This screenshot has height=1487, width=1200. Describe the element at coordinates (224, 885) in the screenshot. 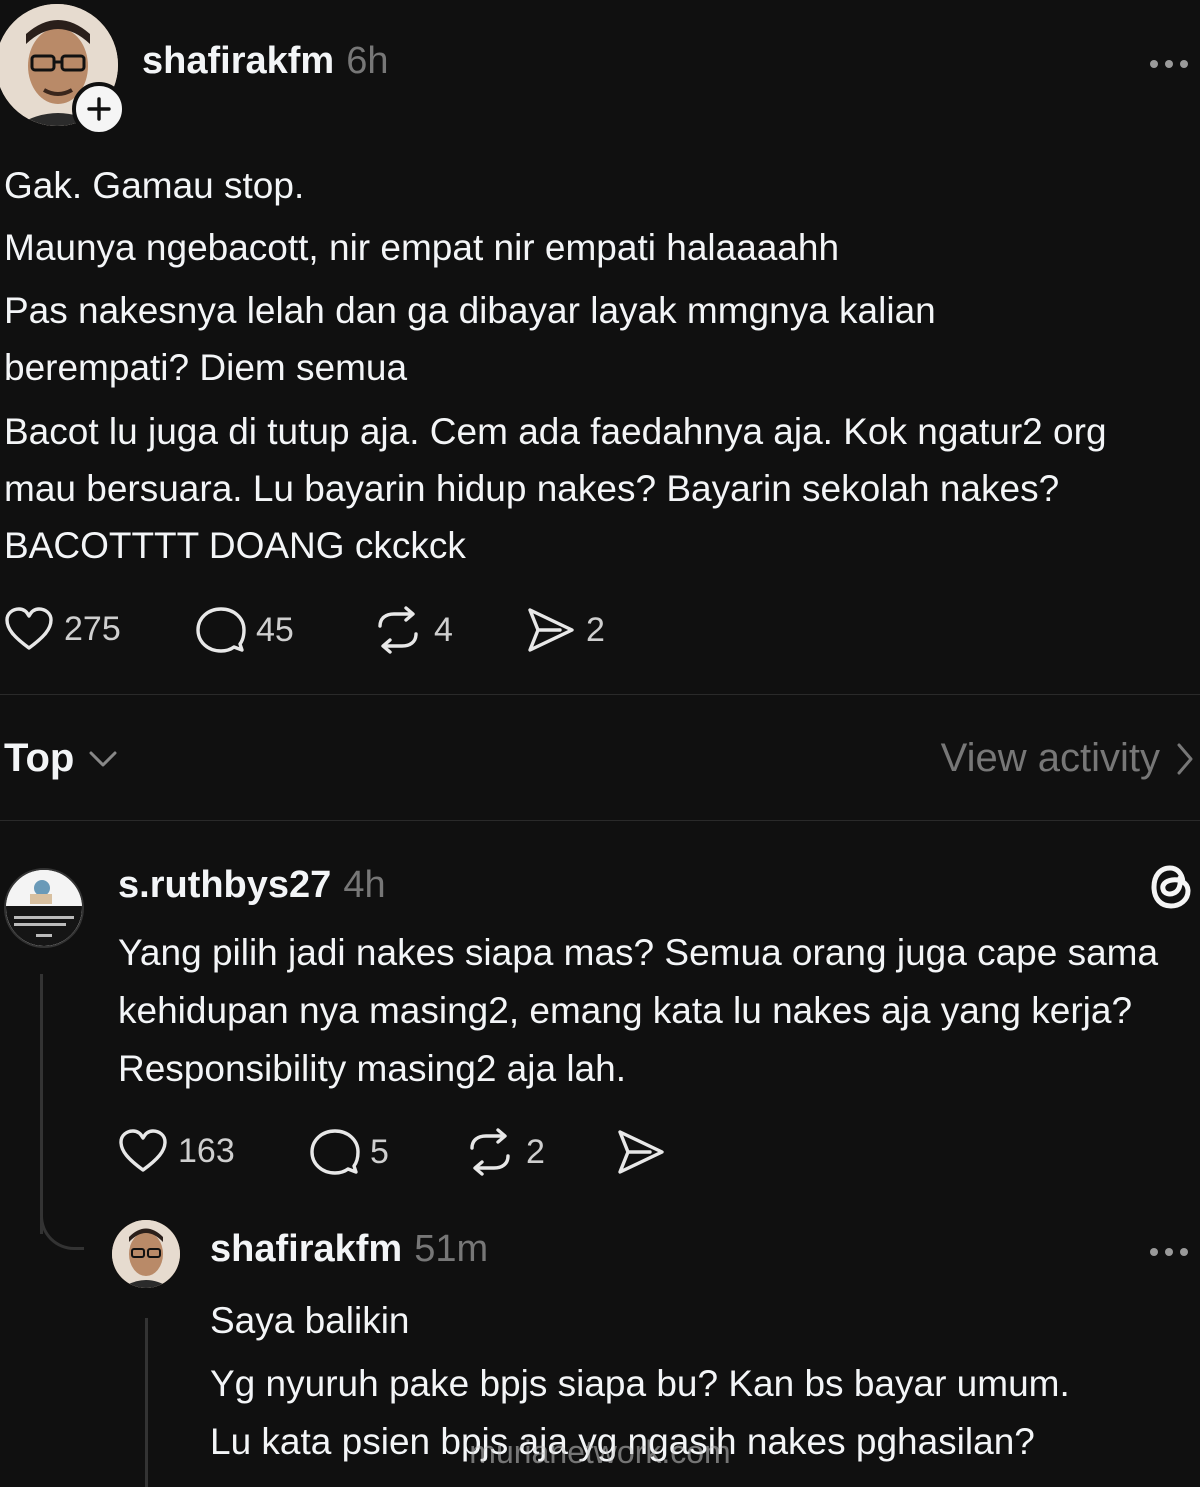

I see `reply-username: s.ruthbys27` at that location.